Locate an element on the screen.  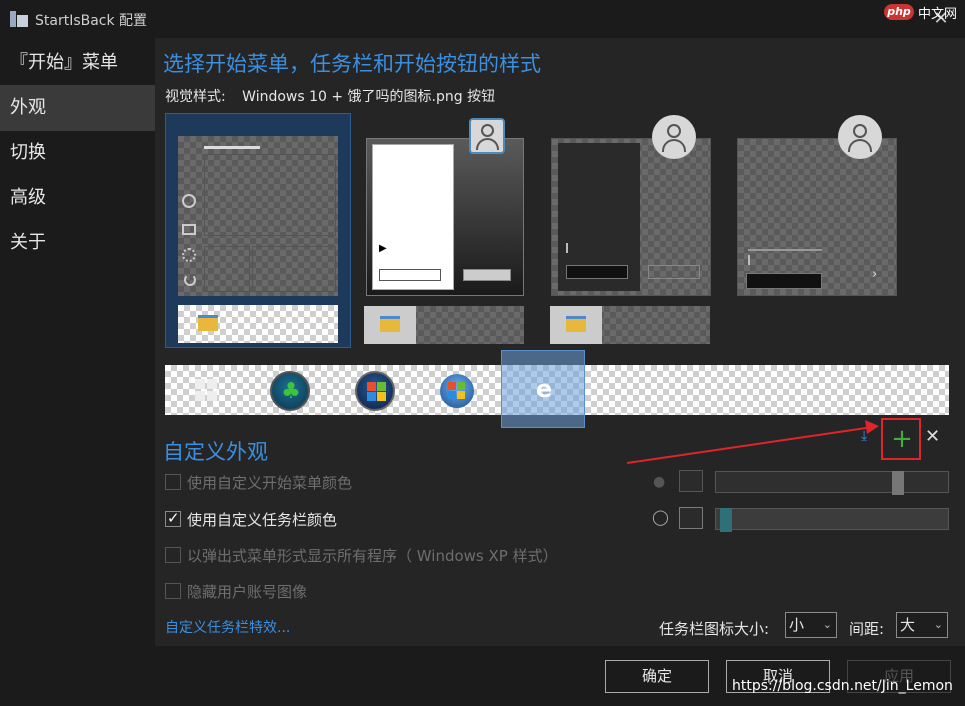
url-watermark: https://blog.csdn.net/Jin_Lemon is located at coordinates (842, 686).